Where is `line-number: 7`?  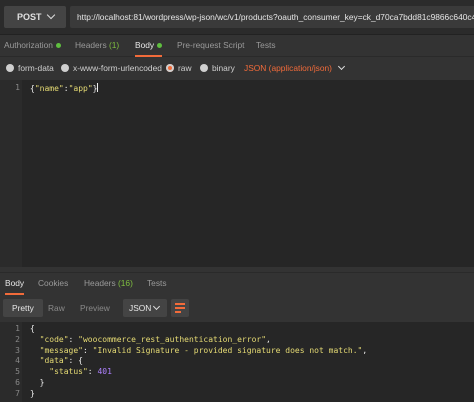
line-number: 7 is located at coordinates (17, 393).